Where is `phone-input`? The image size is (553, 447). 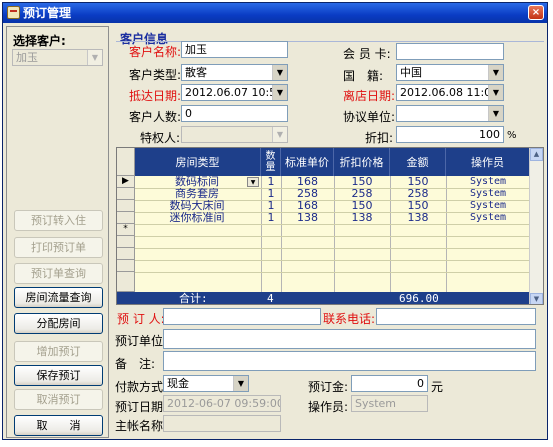
phone-input is located at coordinates (456, 316).